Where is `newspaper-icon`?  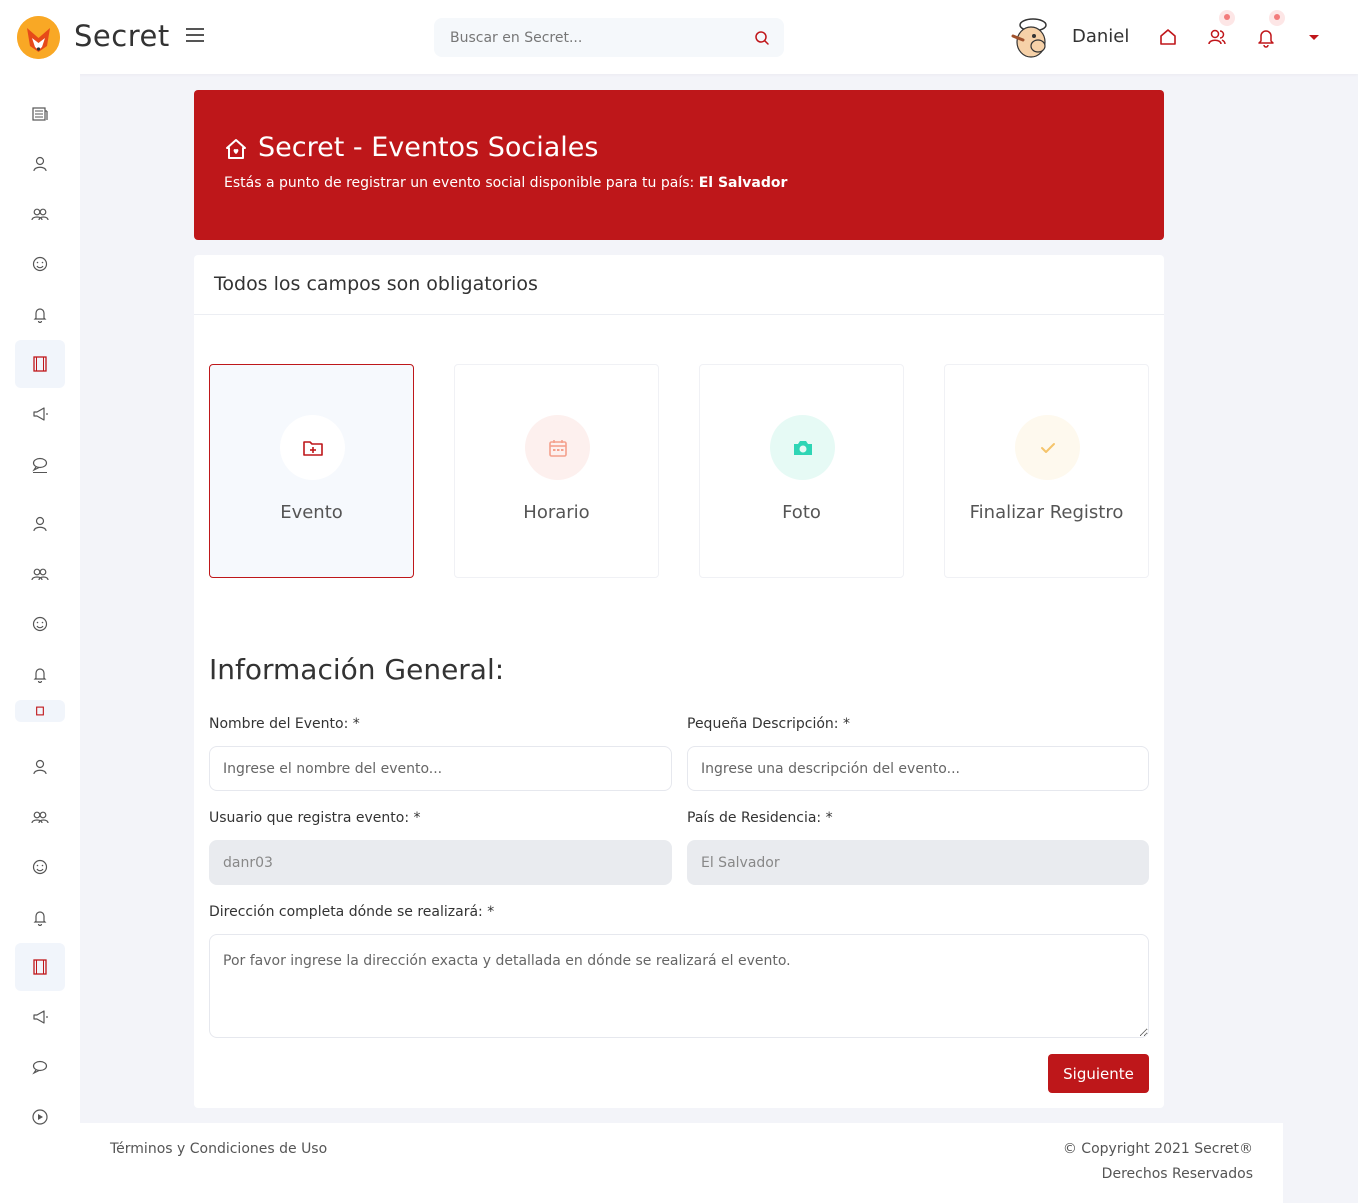
newspaper-icon is located at coordinates (40, 114).